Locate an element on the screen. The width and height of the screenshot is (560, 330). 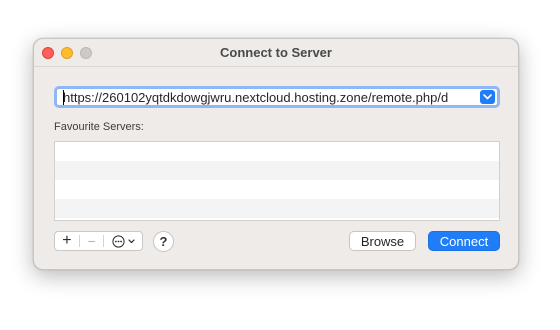
add-favourite-button: + is located at coordinates (67, 241).